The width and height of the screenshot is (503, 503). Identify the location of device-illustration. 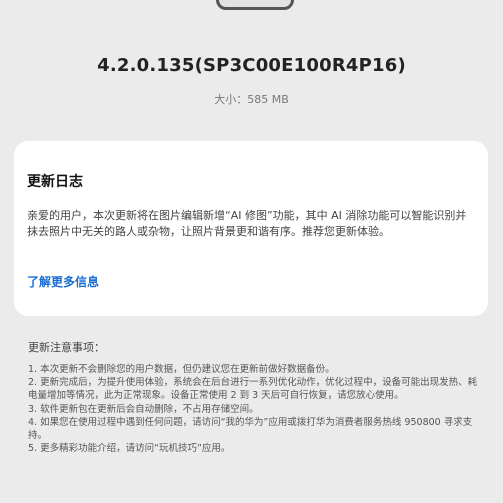
(255, 5).